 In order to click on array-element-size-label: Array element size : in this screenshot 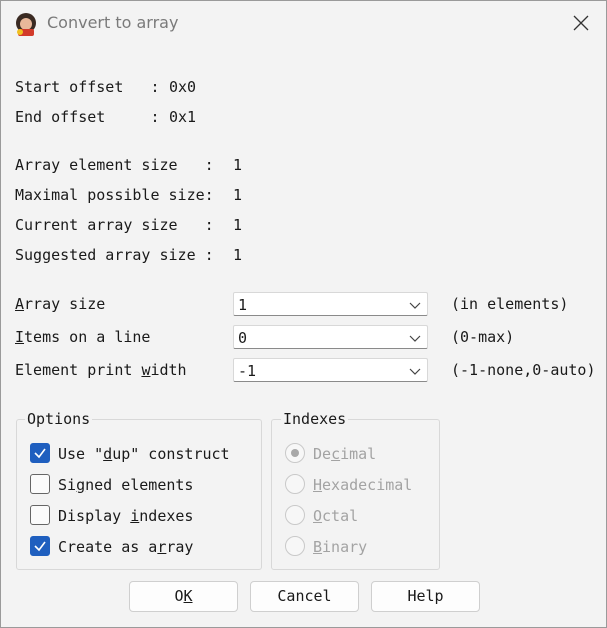, I will do `click(114, 165)`.